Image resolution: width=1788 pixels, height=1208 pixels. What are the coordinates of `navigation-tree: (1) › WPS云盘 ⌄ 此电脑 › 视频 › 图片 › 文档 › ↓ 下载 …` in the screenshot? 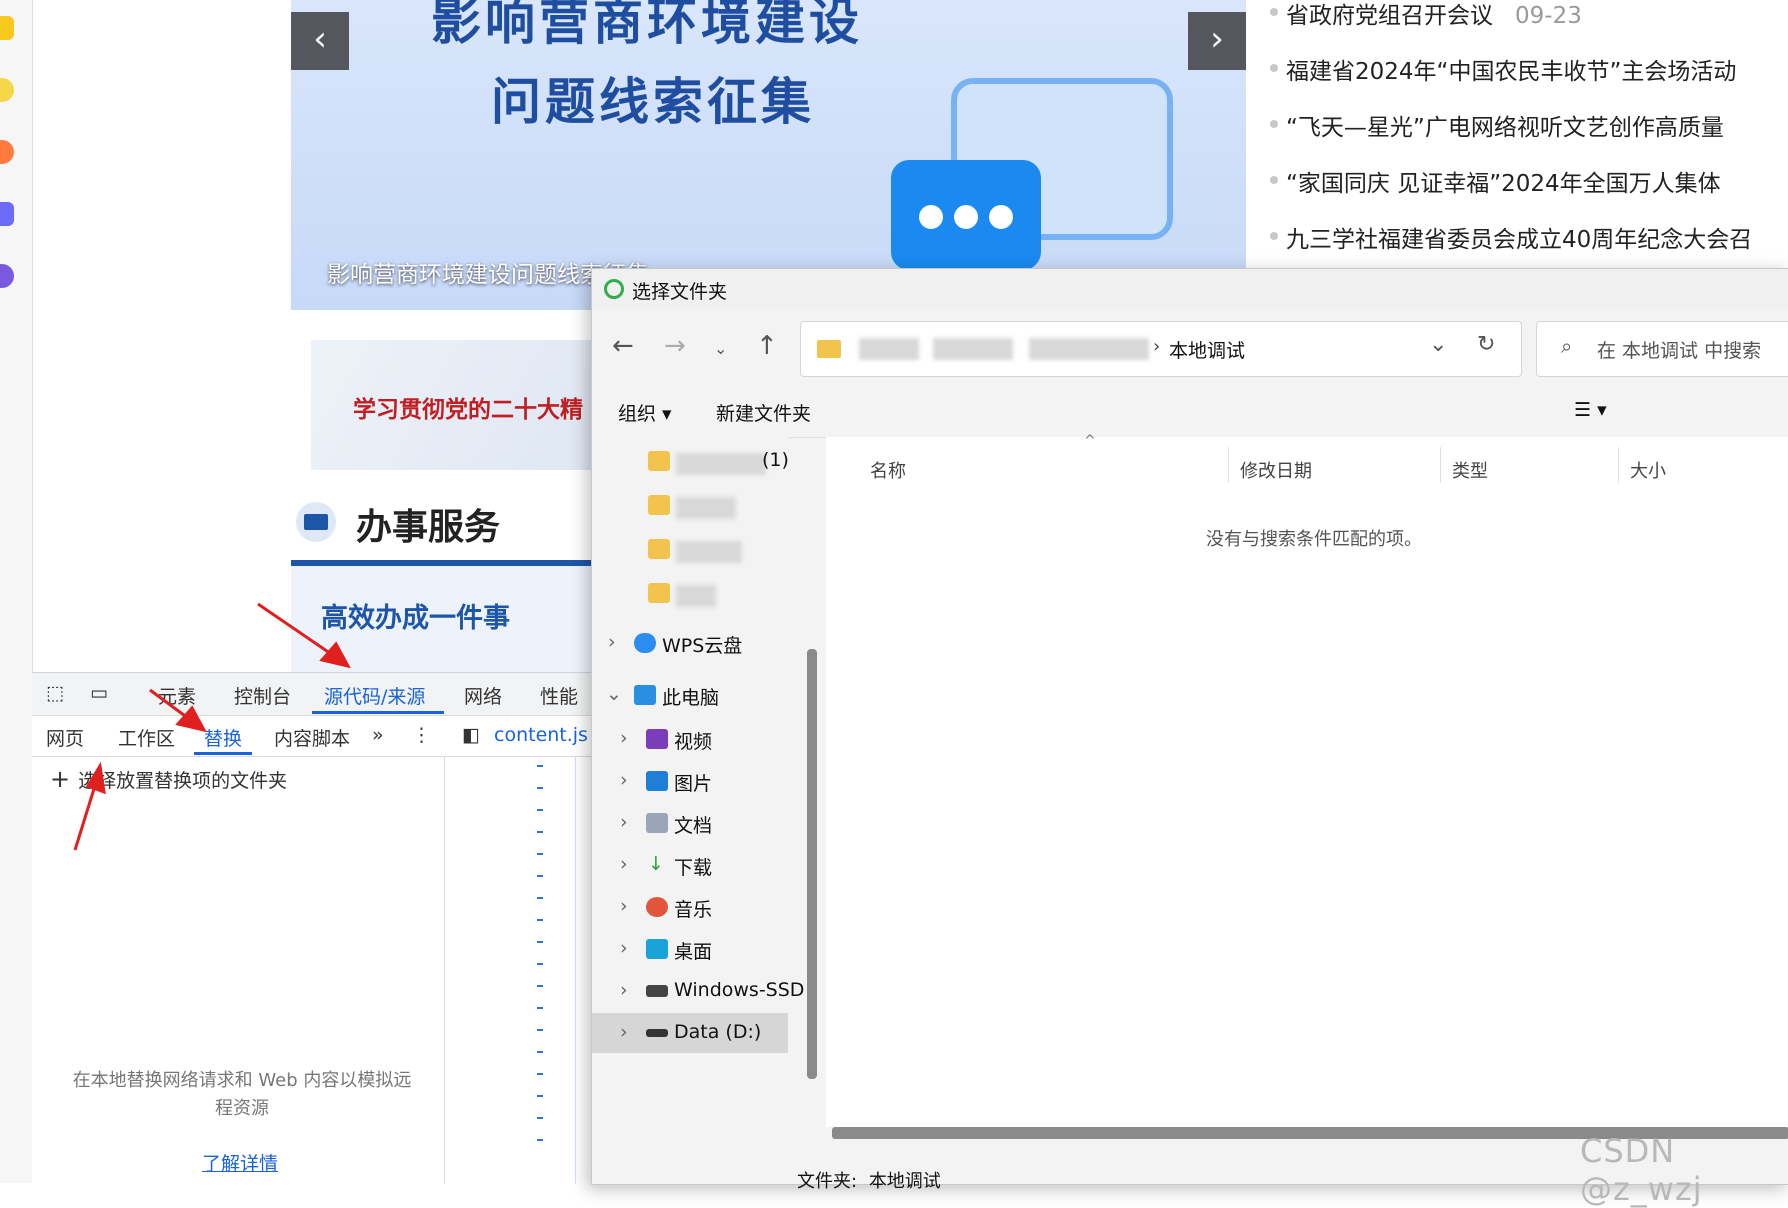 It's located at (698, 810).